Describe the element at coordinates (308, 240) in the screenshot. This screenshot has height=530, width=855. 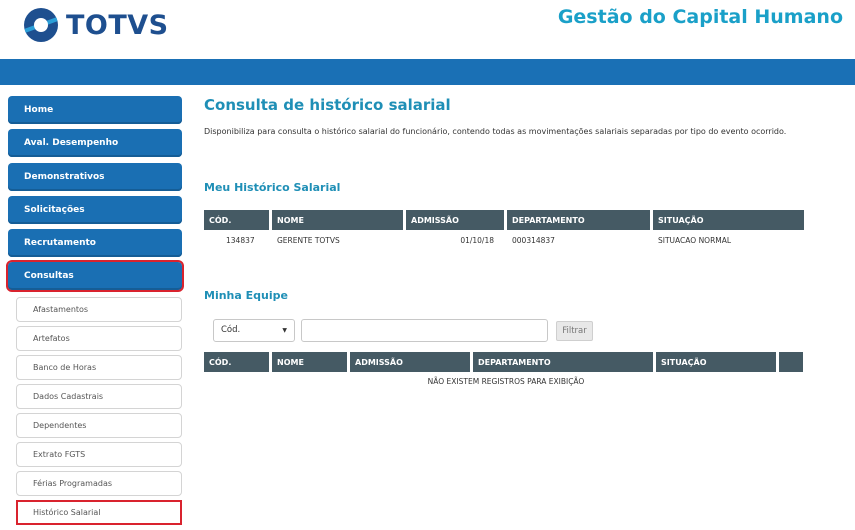
I see `cell-nome: GERENTE TOTVS` at that location.